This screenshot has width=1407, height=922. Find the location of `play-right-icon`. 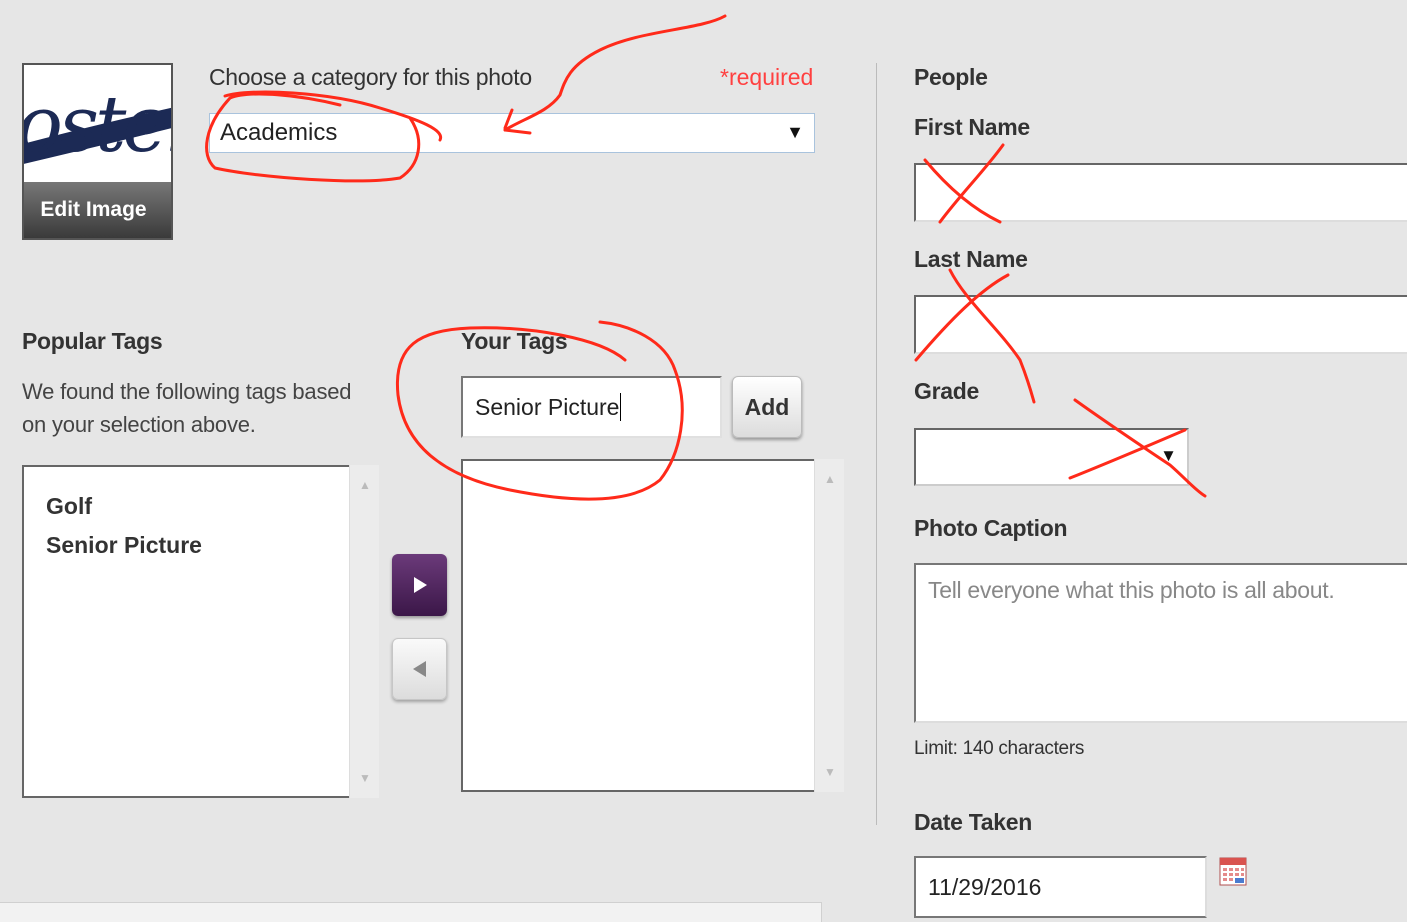

play-right-icon is located at coordinates (420, 585).